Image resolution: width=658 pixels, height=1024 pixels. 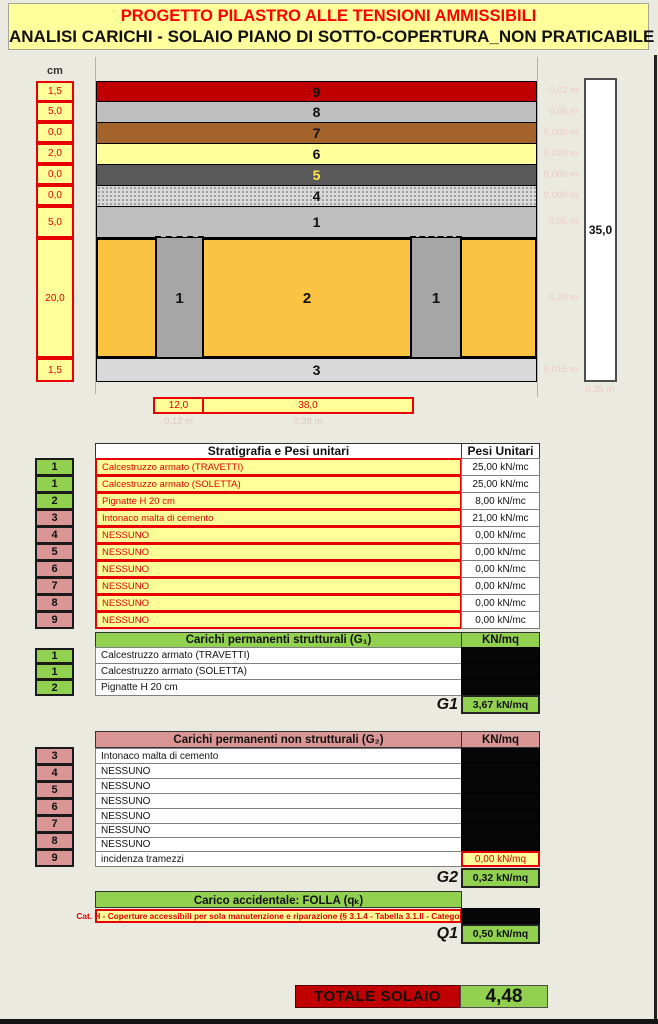 What do you see at coordinates (54, 824) in the screenshot?
I see `g2-index: 7` at bounding box center [54, 824].